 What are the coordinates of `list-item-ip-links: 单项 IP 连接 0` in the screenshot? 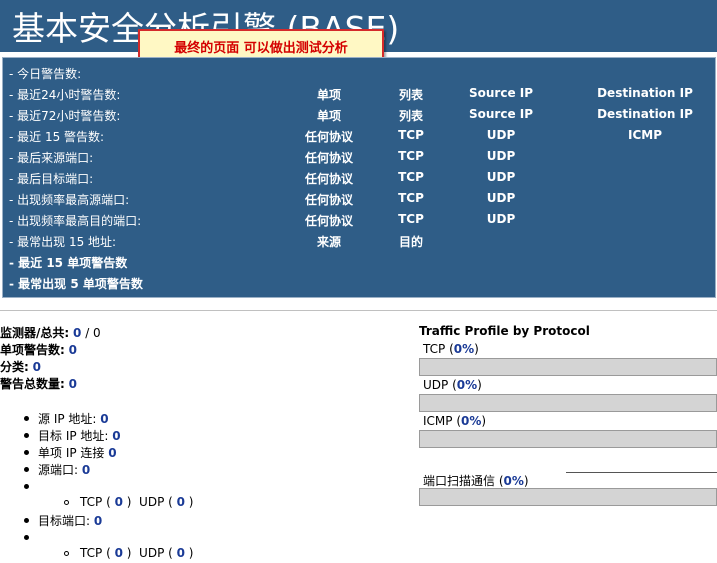 It's located at (107, 452).